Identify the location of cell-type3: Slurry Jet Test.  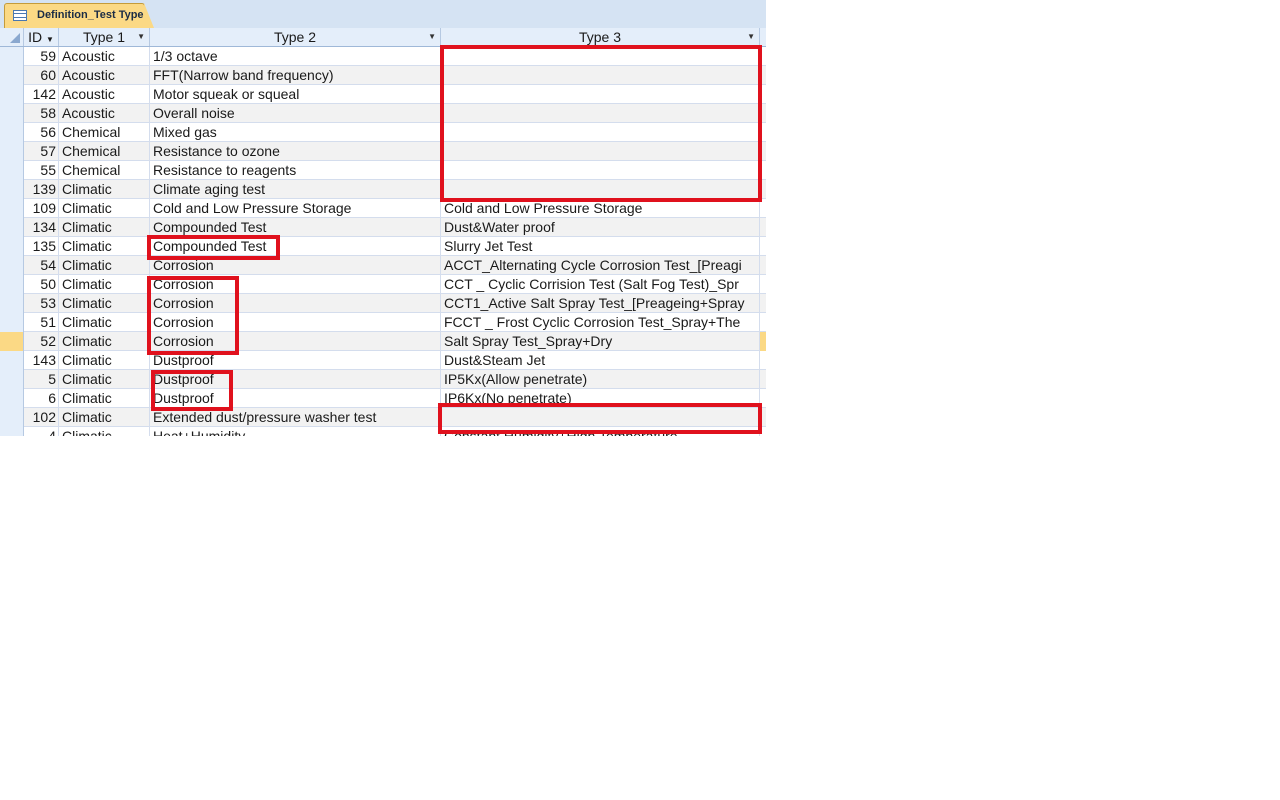
(600, 246).